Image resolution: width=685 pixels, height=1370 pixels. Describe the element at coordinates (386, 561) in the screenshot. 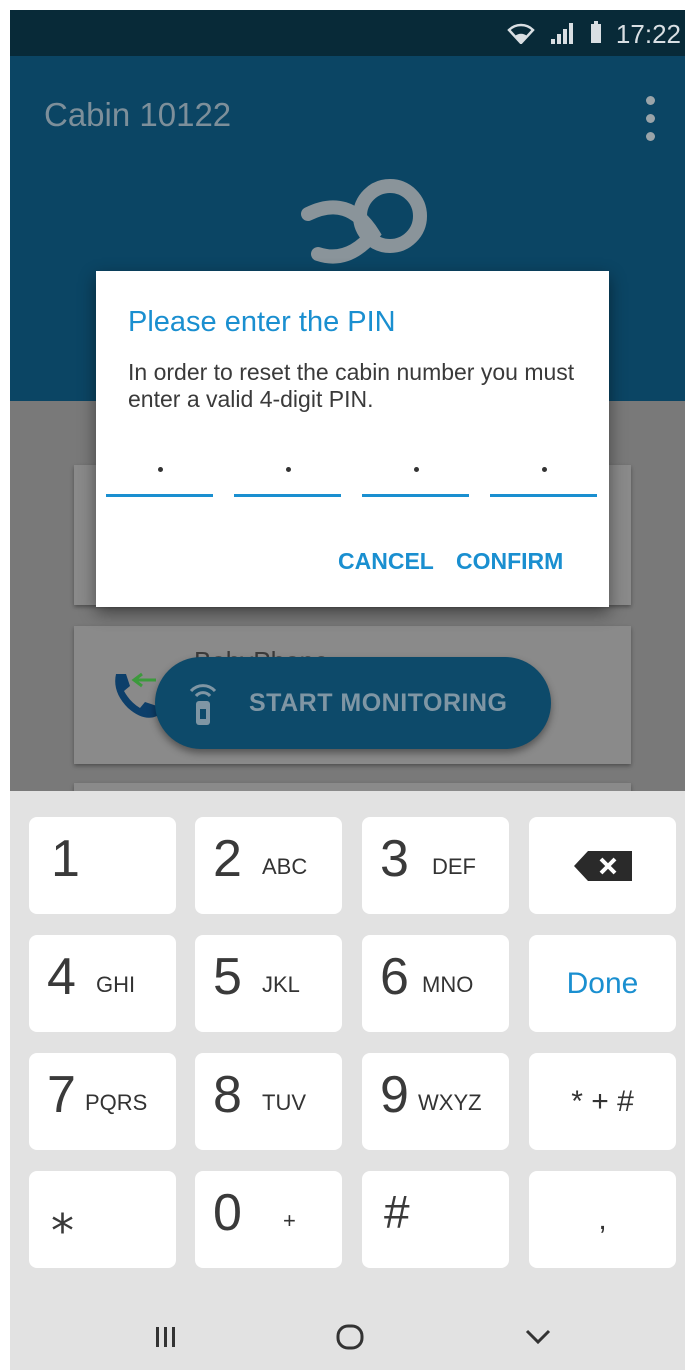

I see `cancel-button: CANCEL` at that location.